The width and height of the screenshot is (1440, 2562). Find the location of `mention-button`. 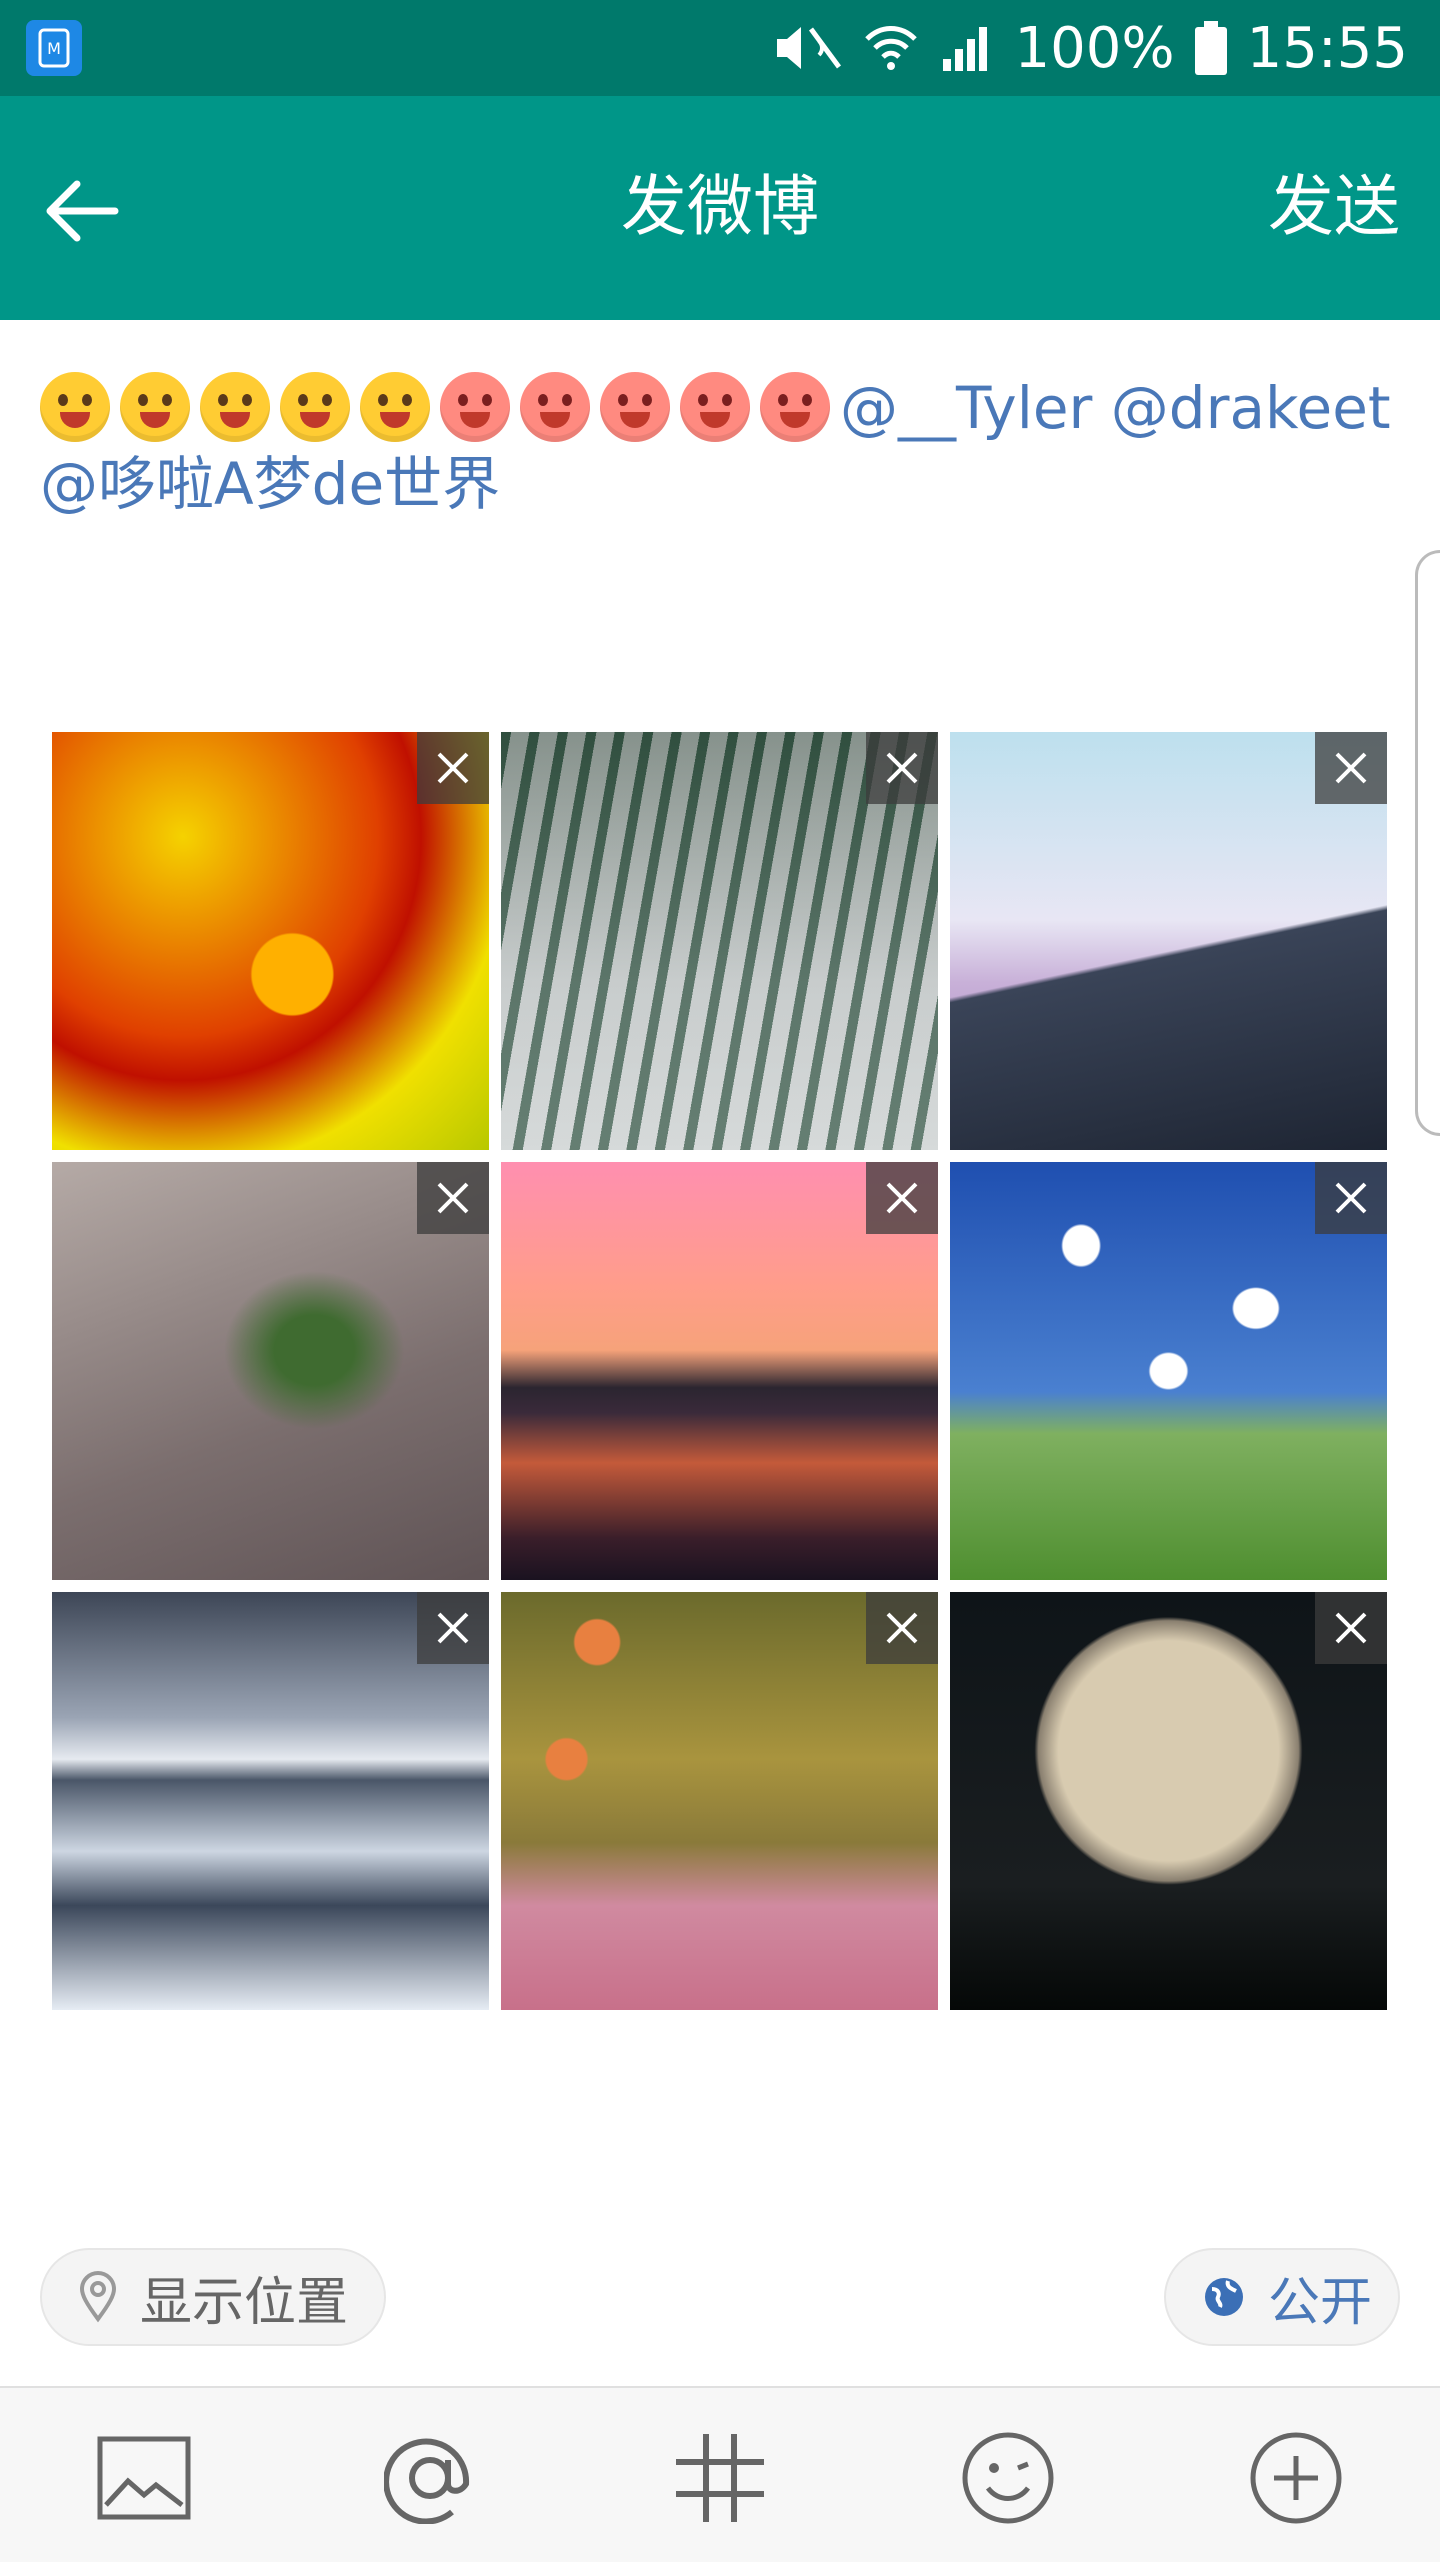

mention-button is located at coordinates (430, 2478).